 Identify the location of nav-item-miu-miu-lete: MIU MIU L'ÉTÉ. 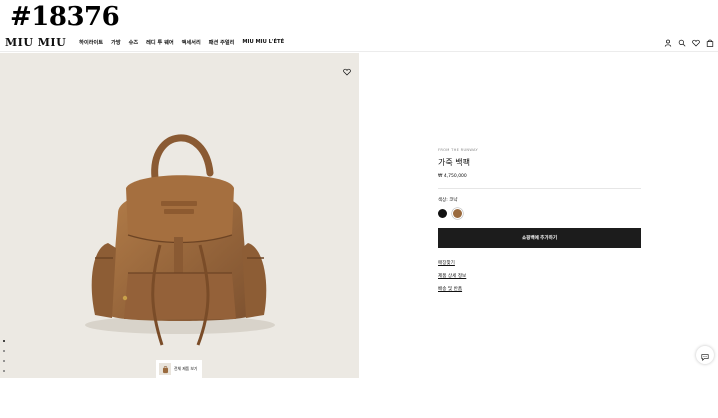
(263, 42).